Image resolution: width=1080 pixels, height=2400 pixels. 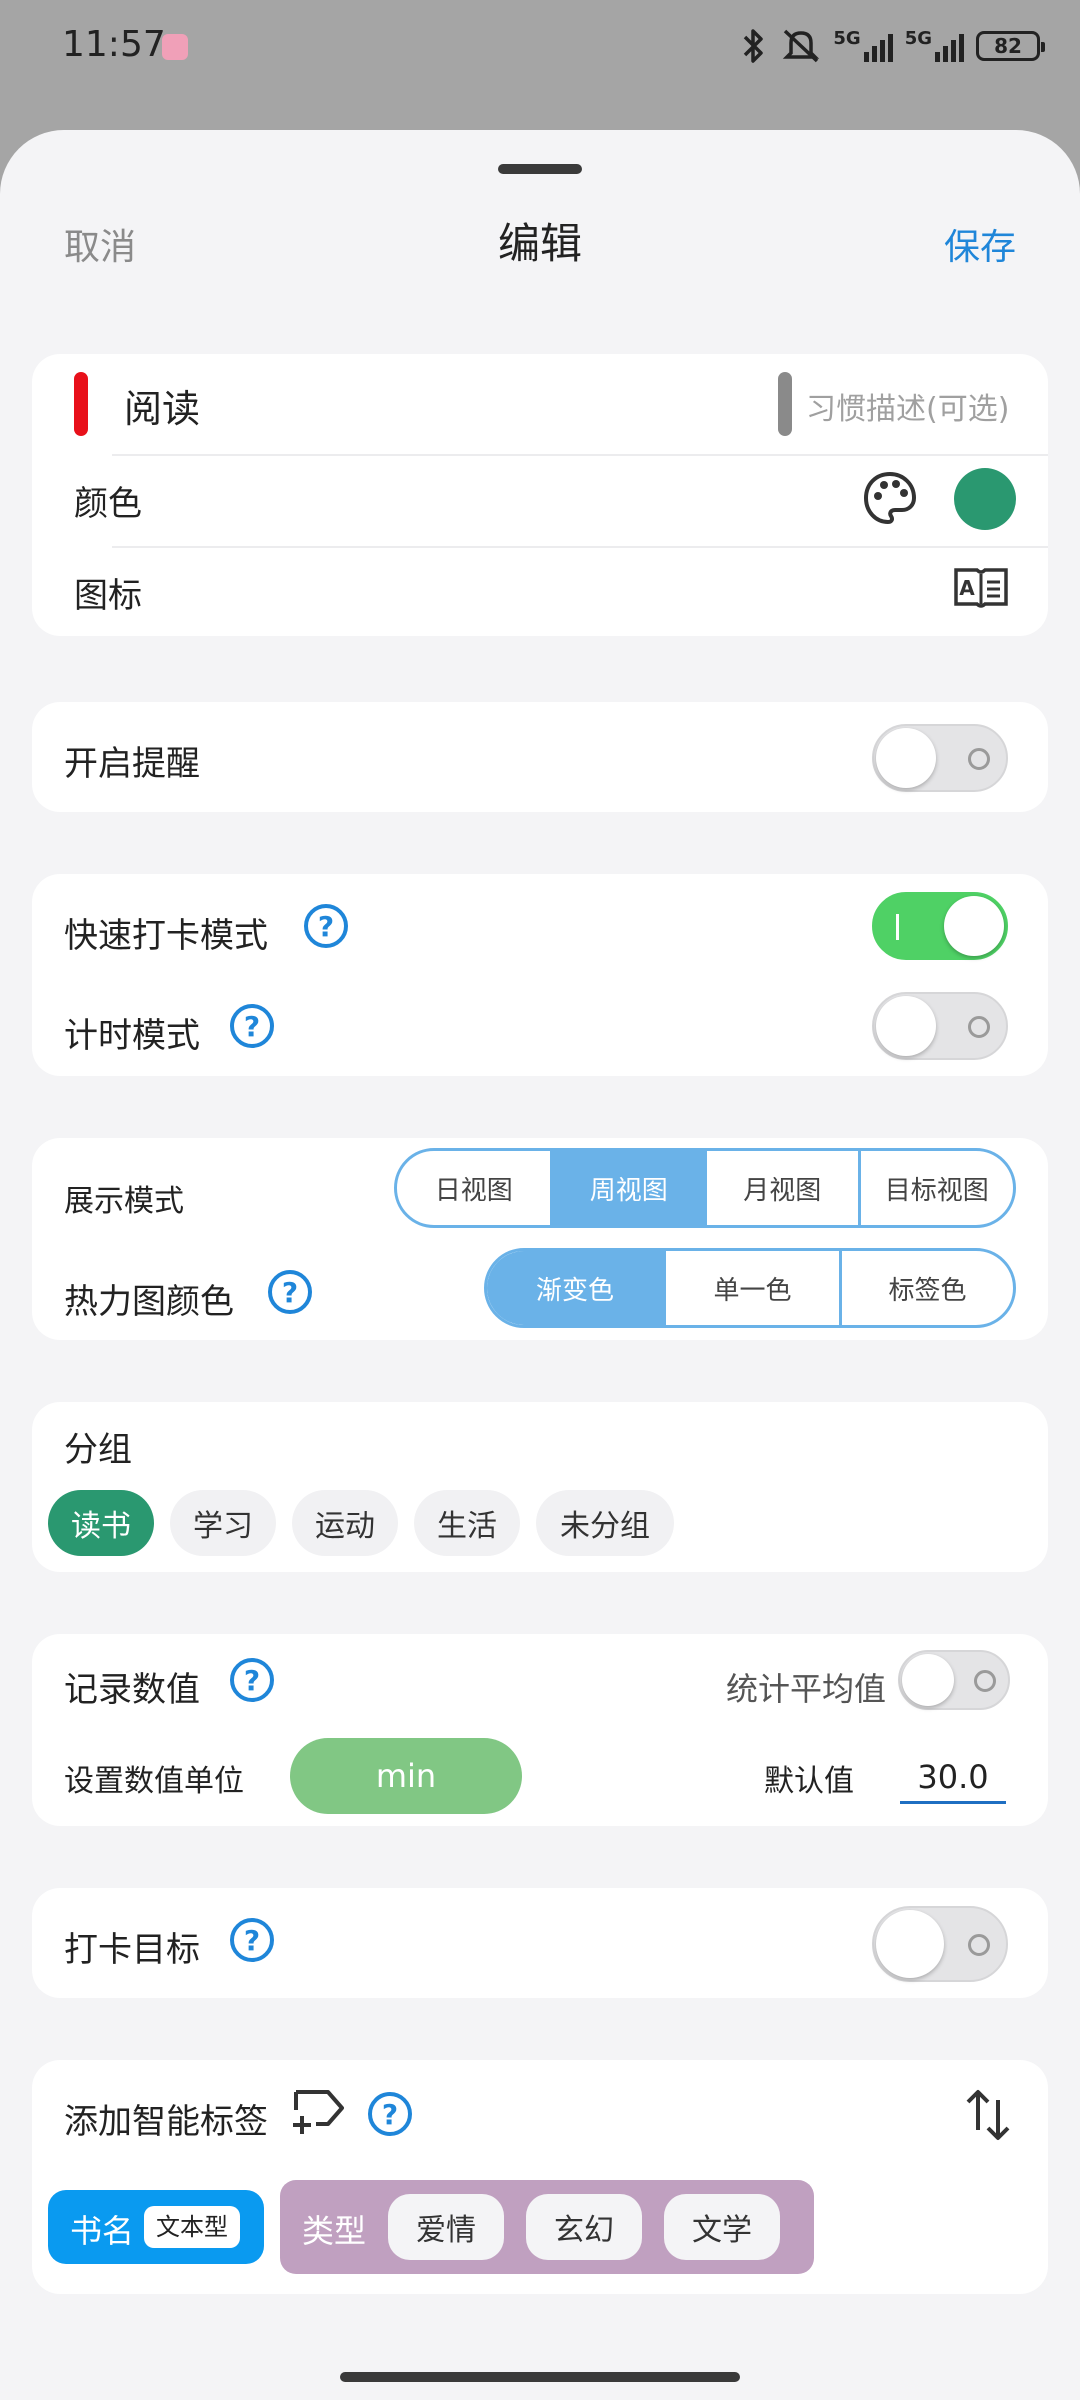 What do you see at coordinates (319, 2111) in the screenshot?
I see `add-tag-icon` at bounding box center [319, 2111].